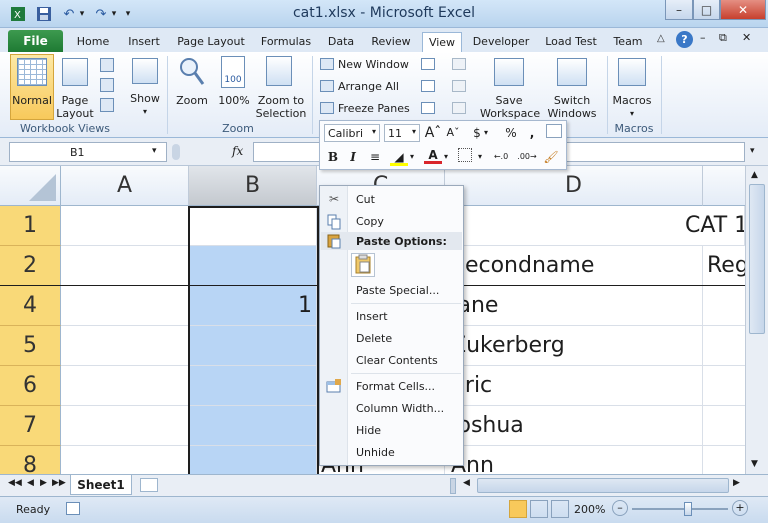 This screenshot has height=523, width=768. What do you see at coordinates (572, 107) in the screenshot?
I see `switch-windows-label: Switch Windows` at bounding box center [572, 107].